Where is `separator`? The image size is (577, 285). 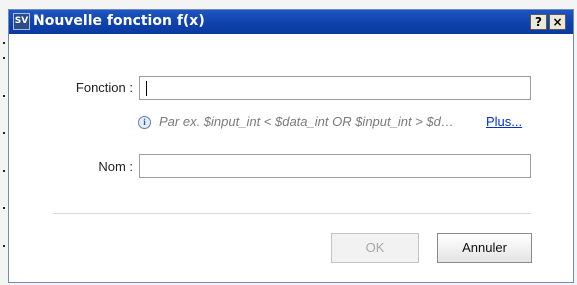
separator is located at coordinates (292, 213).